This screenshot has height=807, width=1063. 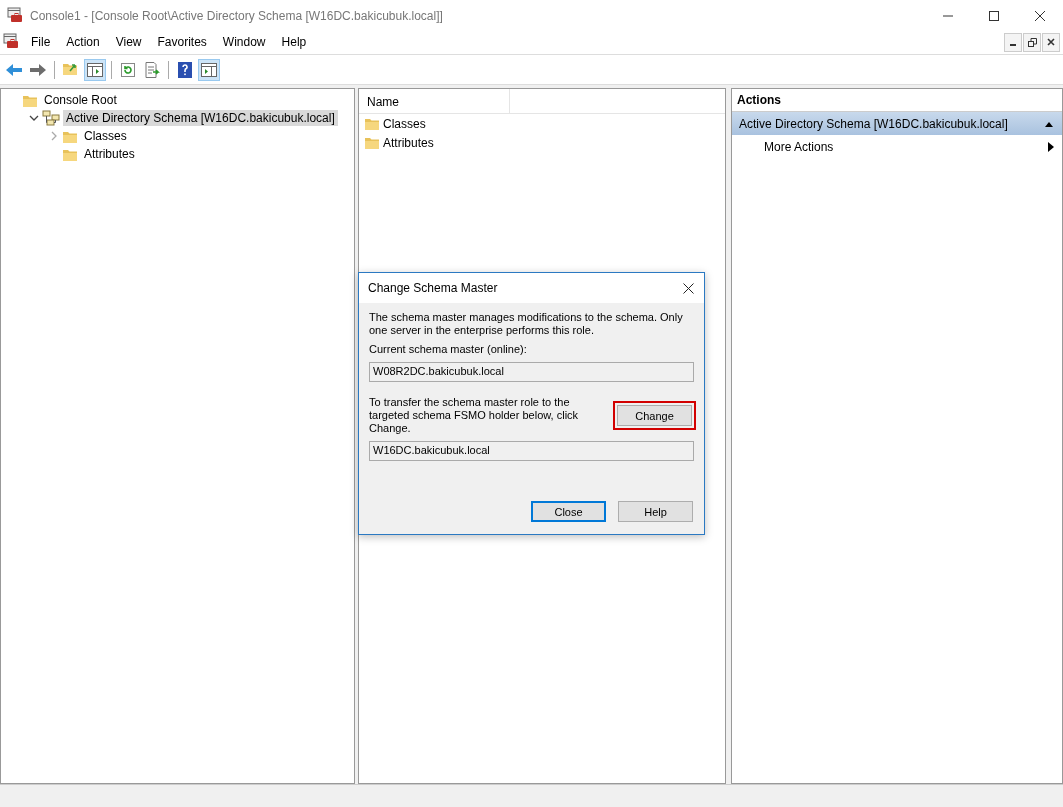 I want to click on target-master-field: W16DC.bakicubuk.local, so click(x=531, y=451).